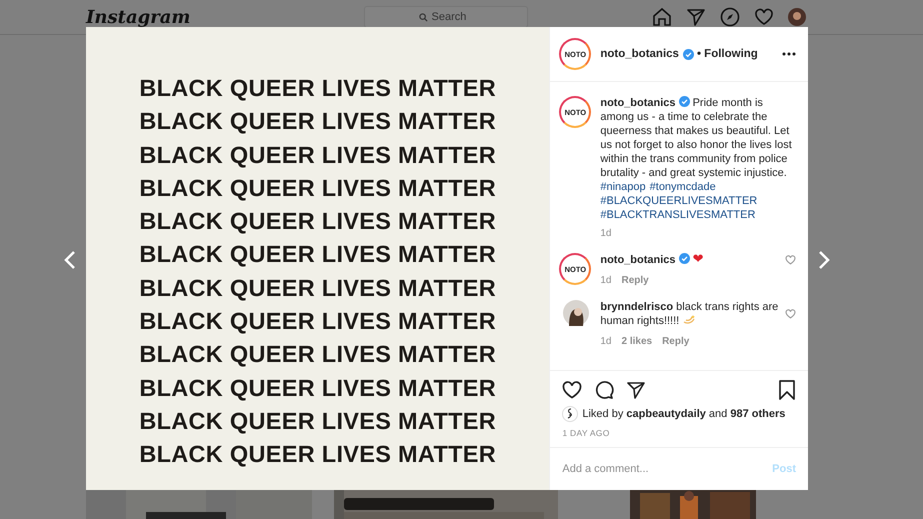 This screenshot has width=923, height=519. What do you see at coordinates (623, 187) in the screenshot?
I see `hashtag-link: #ninapop` at bounding box center [623, 187].